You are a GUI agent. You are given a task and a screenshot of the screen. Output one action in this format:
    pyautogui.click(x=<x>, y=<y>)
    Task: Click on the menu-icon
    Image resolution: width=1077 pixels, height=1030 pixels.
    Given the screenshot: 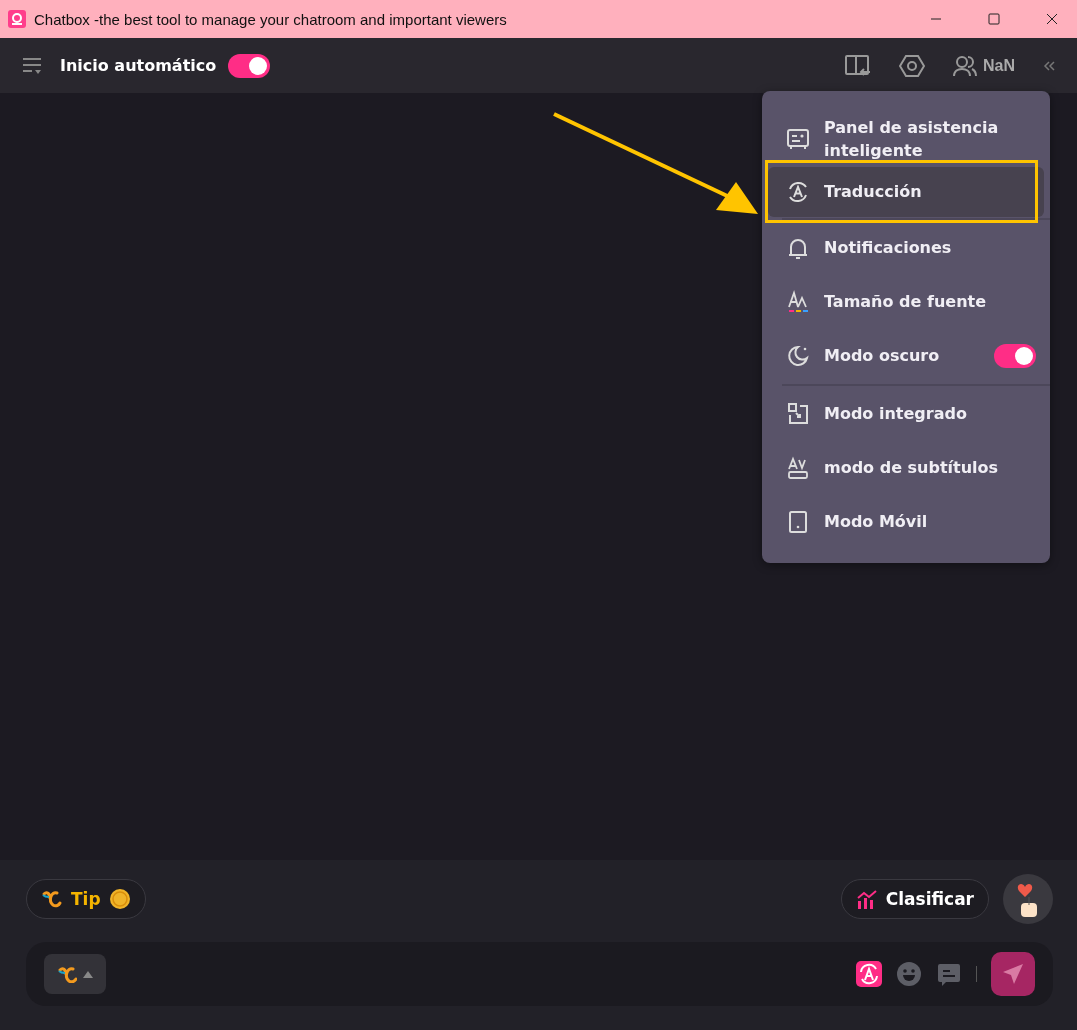 What is the action you would take?
    pyautogui.click(x=32, y=65)
    